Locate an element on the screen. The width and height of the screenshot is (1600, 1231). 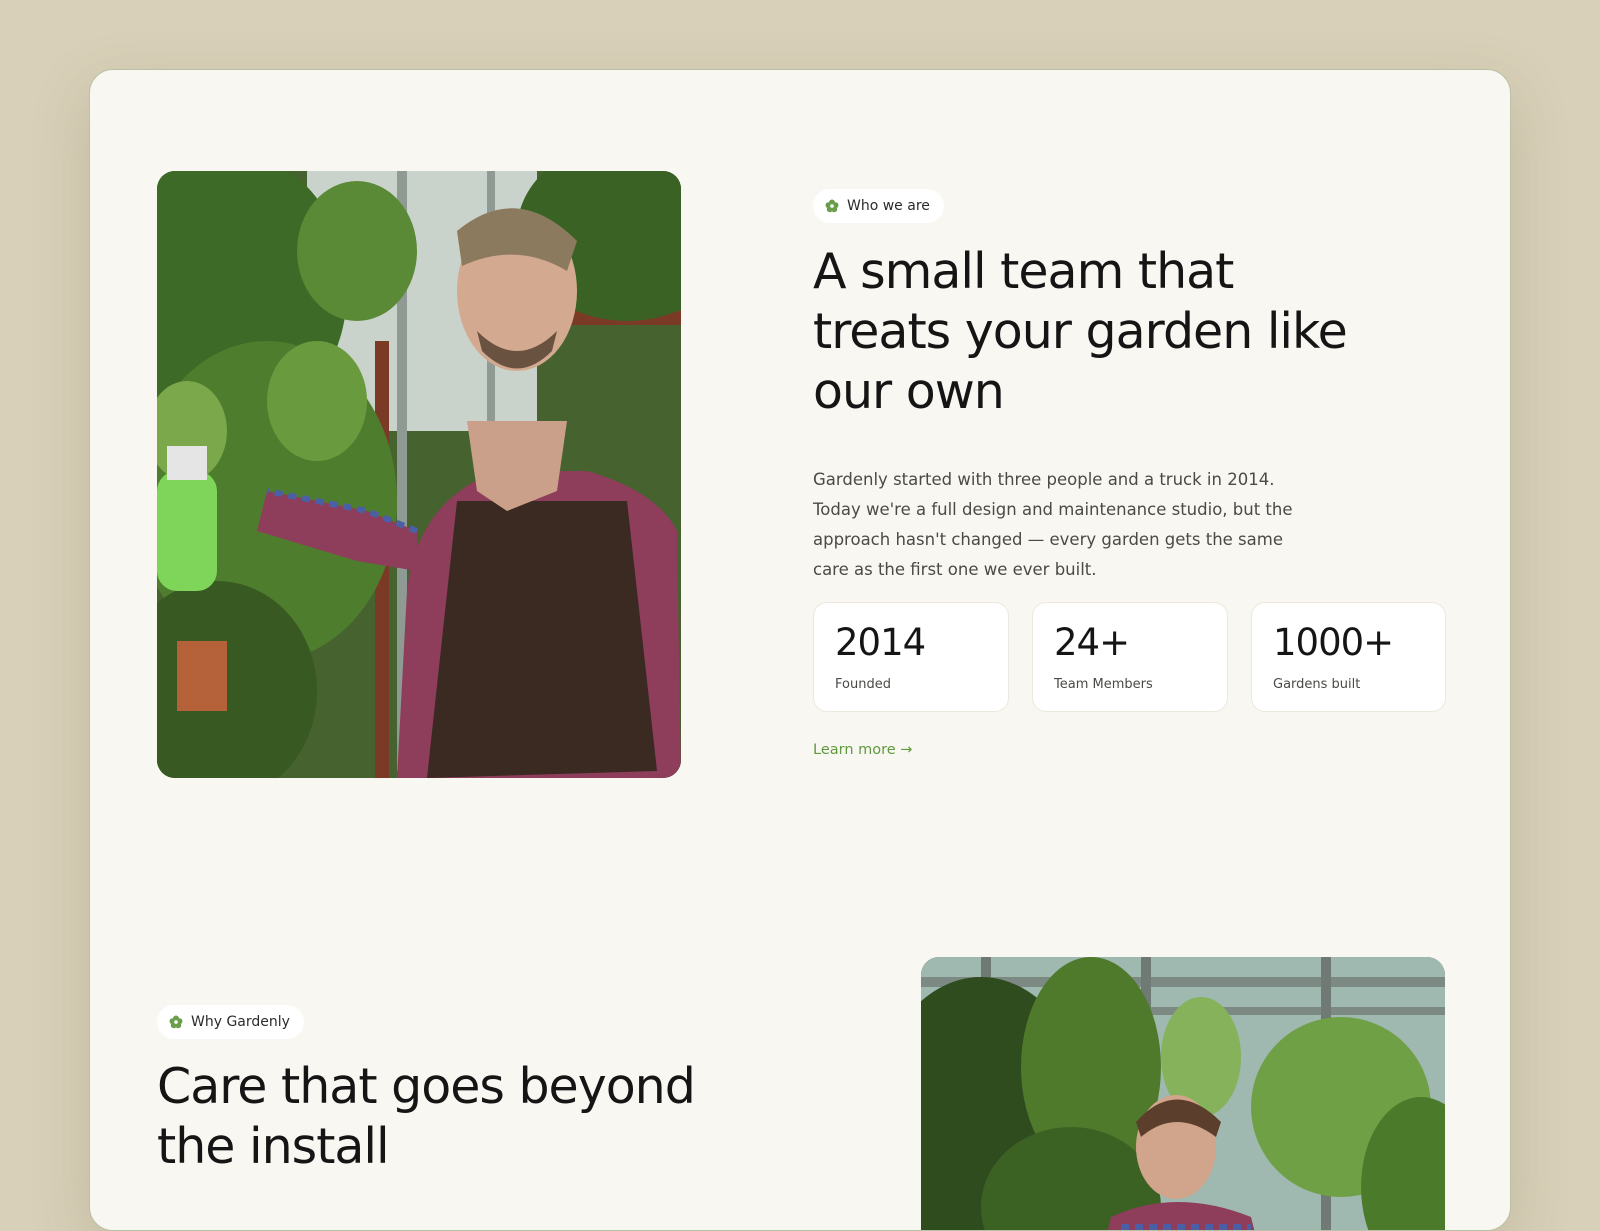
learn-more-link: Learn more → is located at coordinates (862, 750).